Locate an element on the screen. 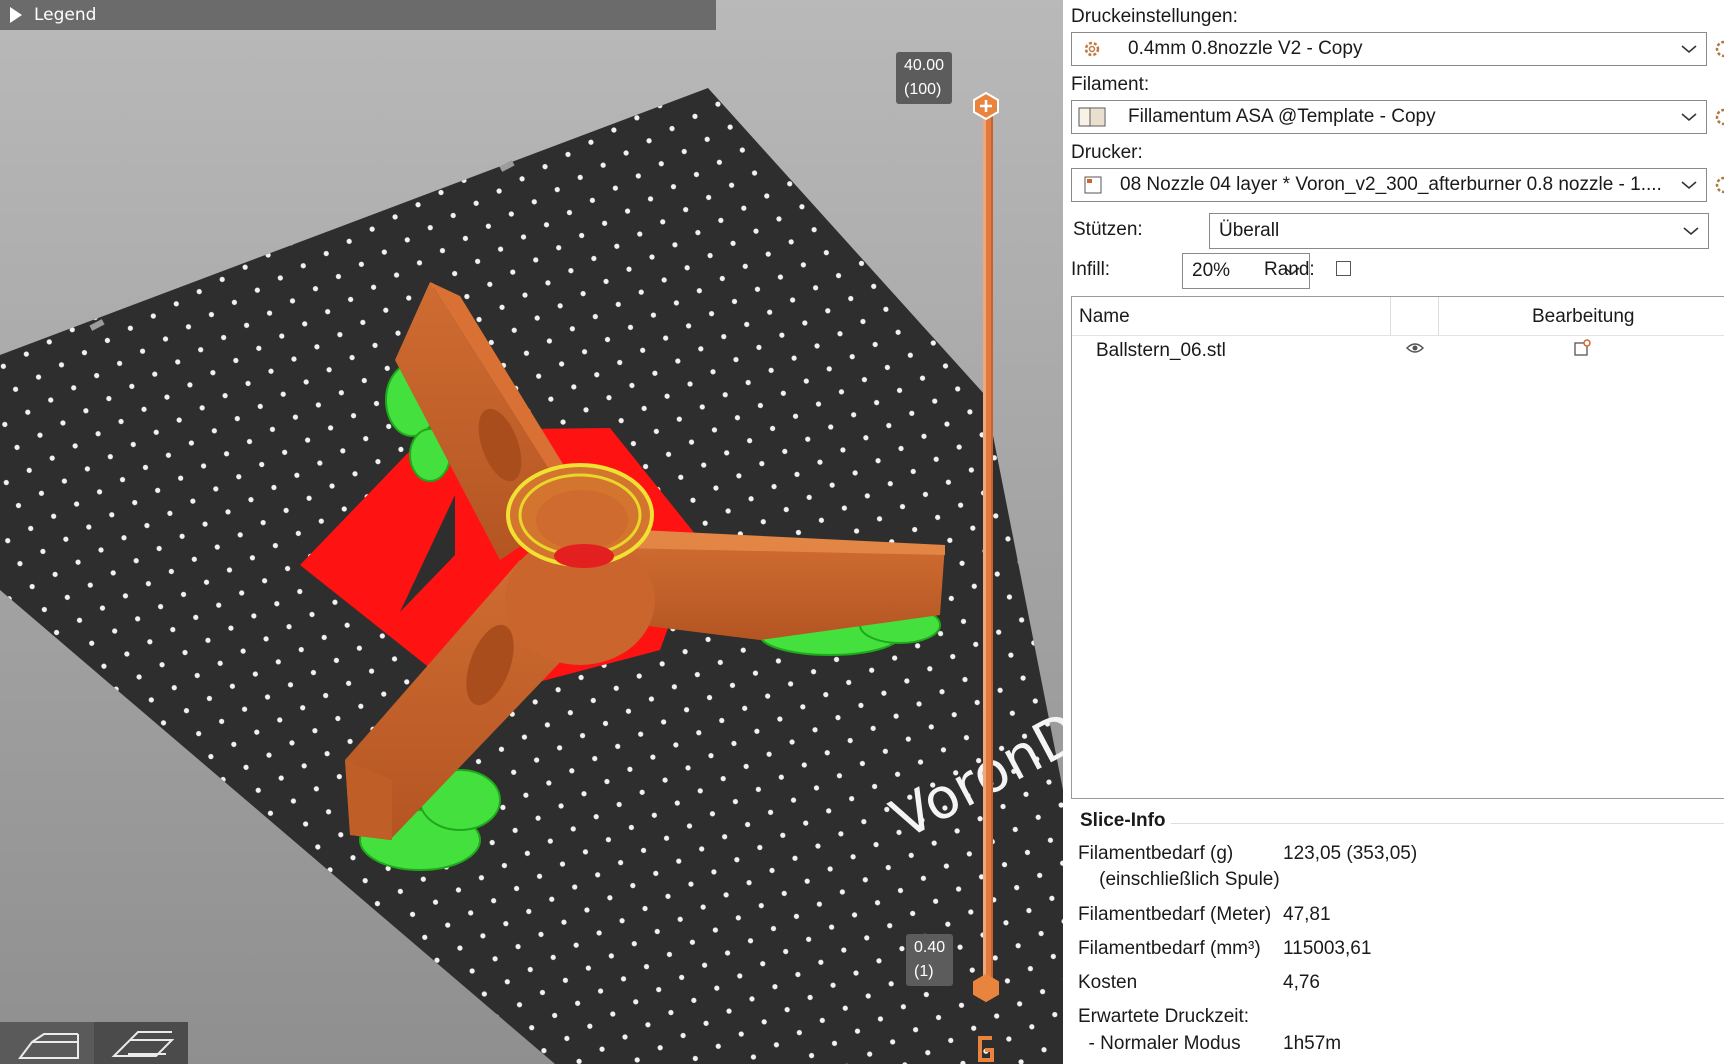 The height and width of the screenshot is (1064, 1724). slider-bottom-height: 0.40 is located at coordinates (930, 947).